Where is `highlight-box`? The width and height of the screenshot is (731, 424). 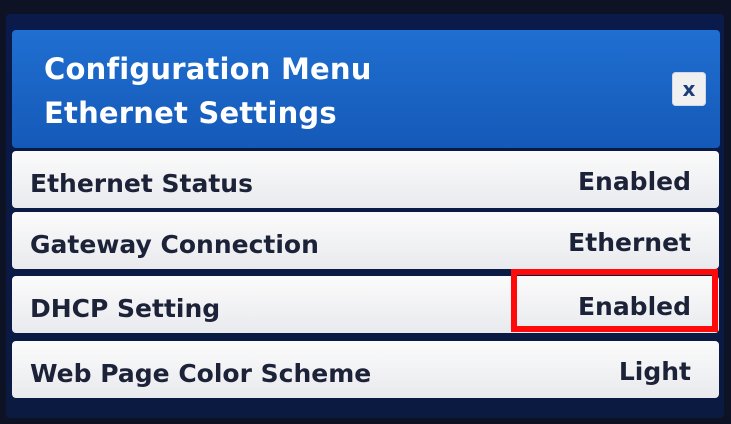 highlight-box is located at coordinates (614, 300).